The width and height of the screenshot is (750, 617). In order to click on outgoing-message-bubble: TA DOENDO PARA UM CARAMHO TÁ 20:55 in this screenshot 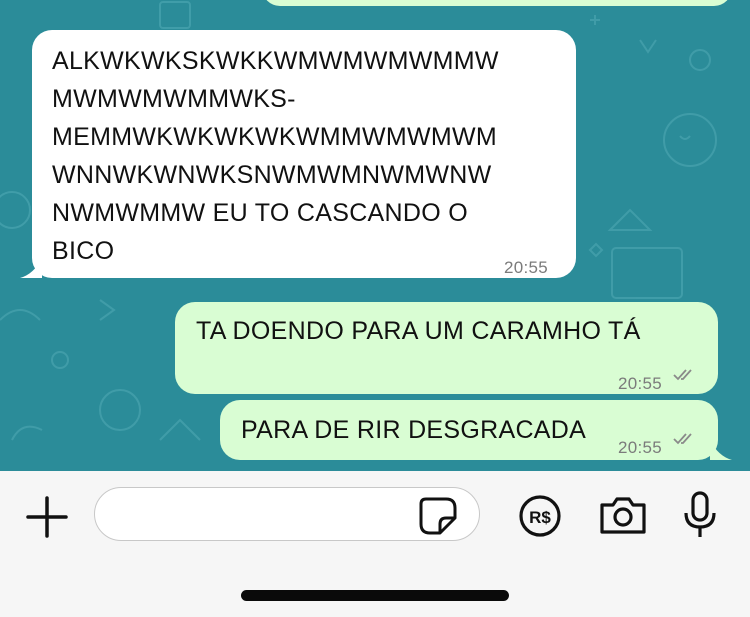, I will do `click(446, 348)`.